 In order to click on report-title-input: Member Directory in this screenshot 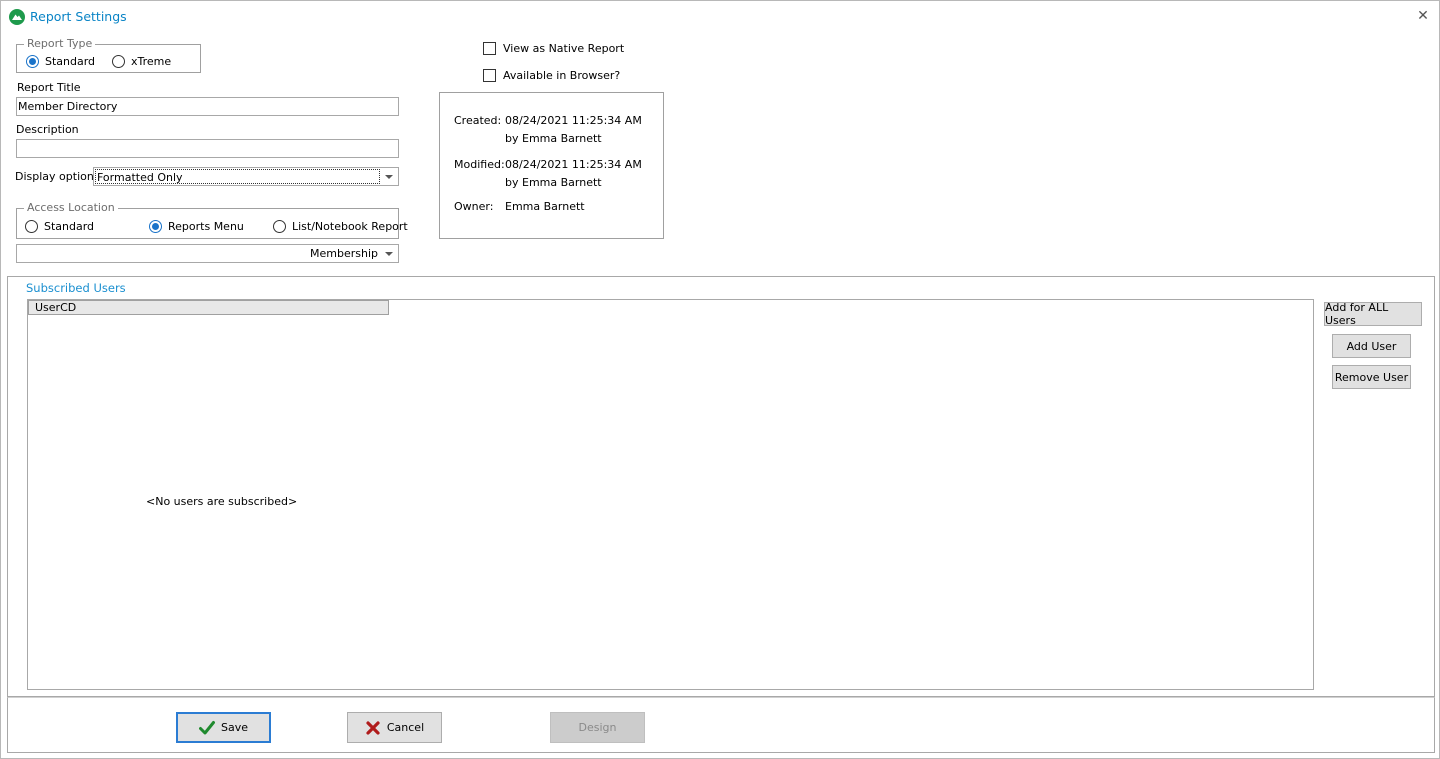, I will do `click(207, 106)`.